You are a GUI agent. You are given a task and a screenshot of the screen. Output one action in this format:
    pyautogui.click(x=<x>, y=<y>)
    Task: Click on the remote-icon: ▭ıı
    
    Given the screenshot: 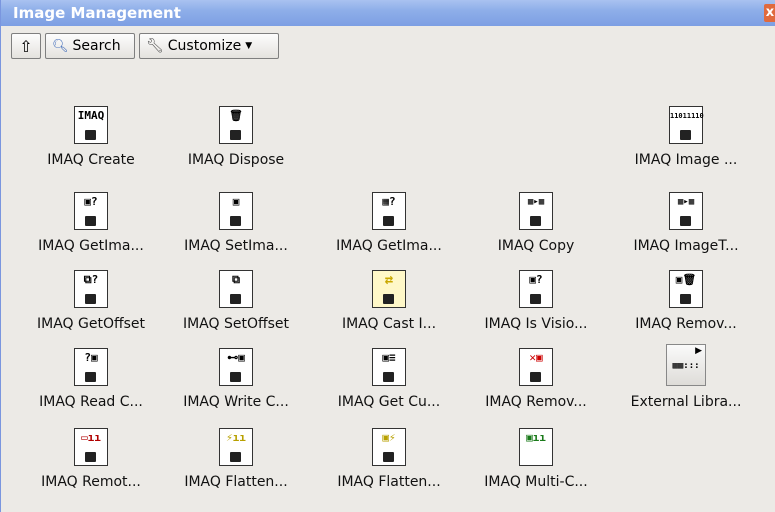 What is the action you would take?
    pyautogui.click(x=91, y=447)
    